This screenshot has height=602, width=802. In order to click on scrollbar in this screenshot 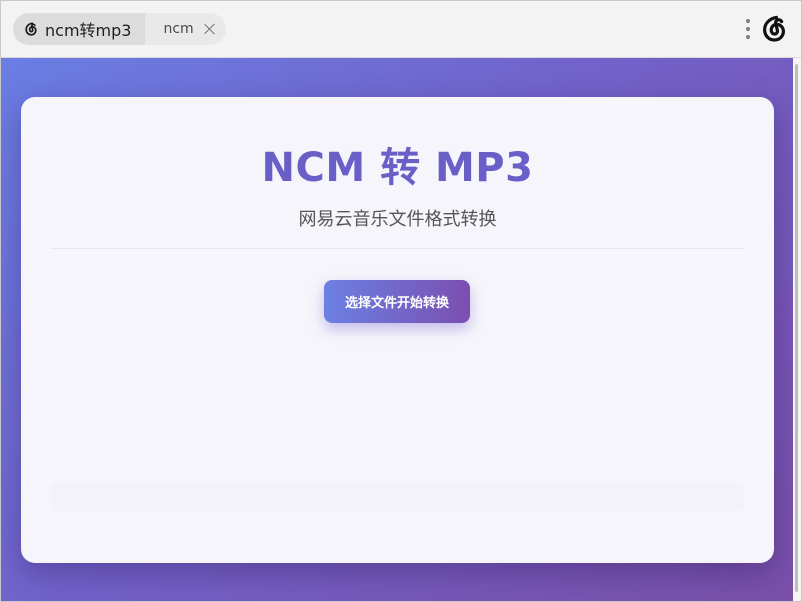, I will do `click(797, 329)`.